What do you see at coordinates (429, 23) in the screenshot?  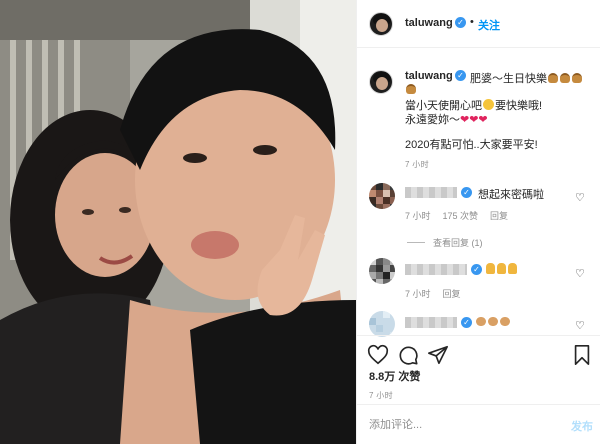 I see `author-username: taluwang` at bounding box center [429, 23].